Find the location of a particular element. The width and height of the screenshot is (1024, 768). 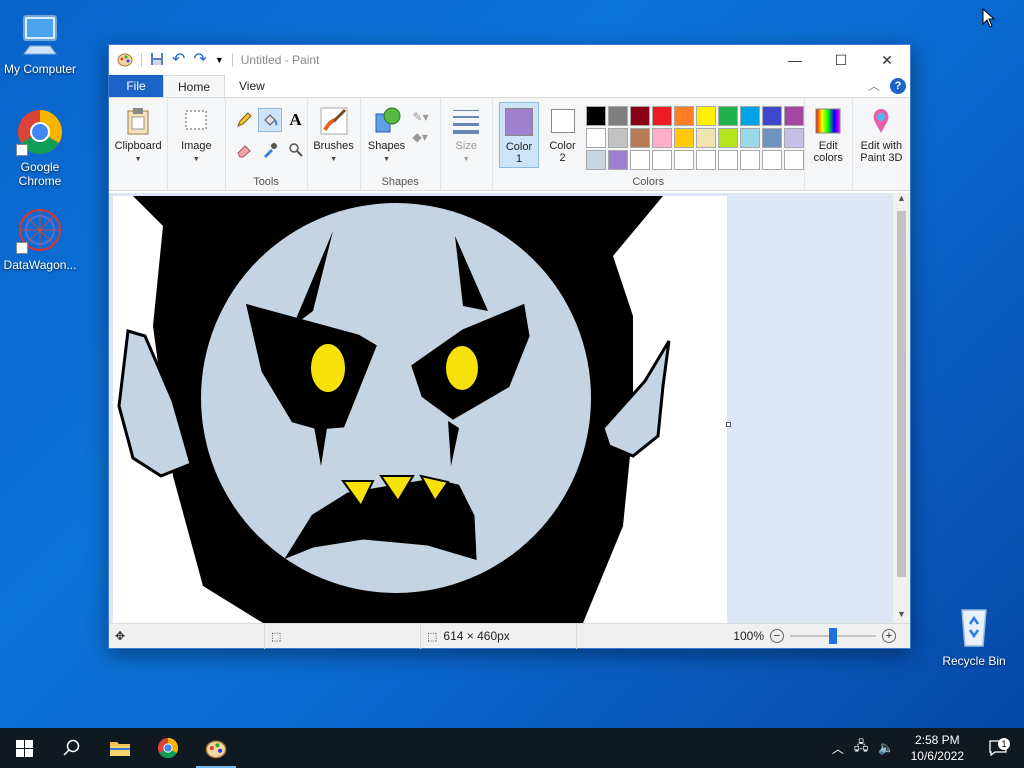

action-center-button: 1 is located at coordinates (998, 747).